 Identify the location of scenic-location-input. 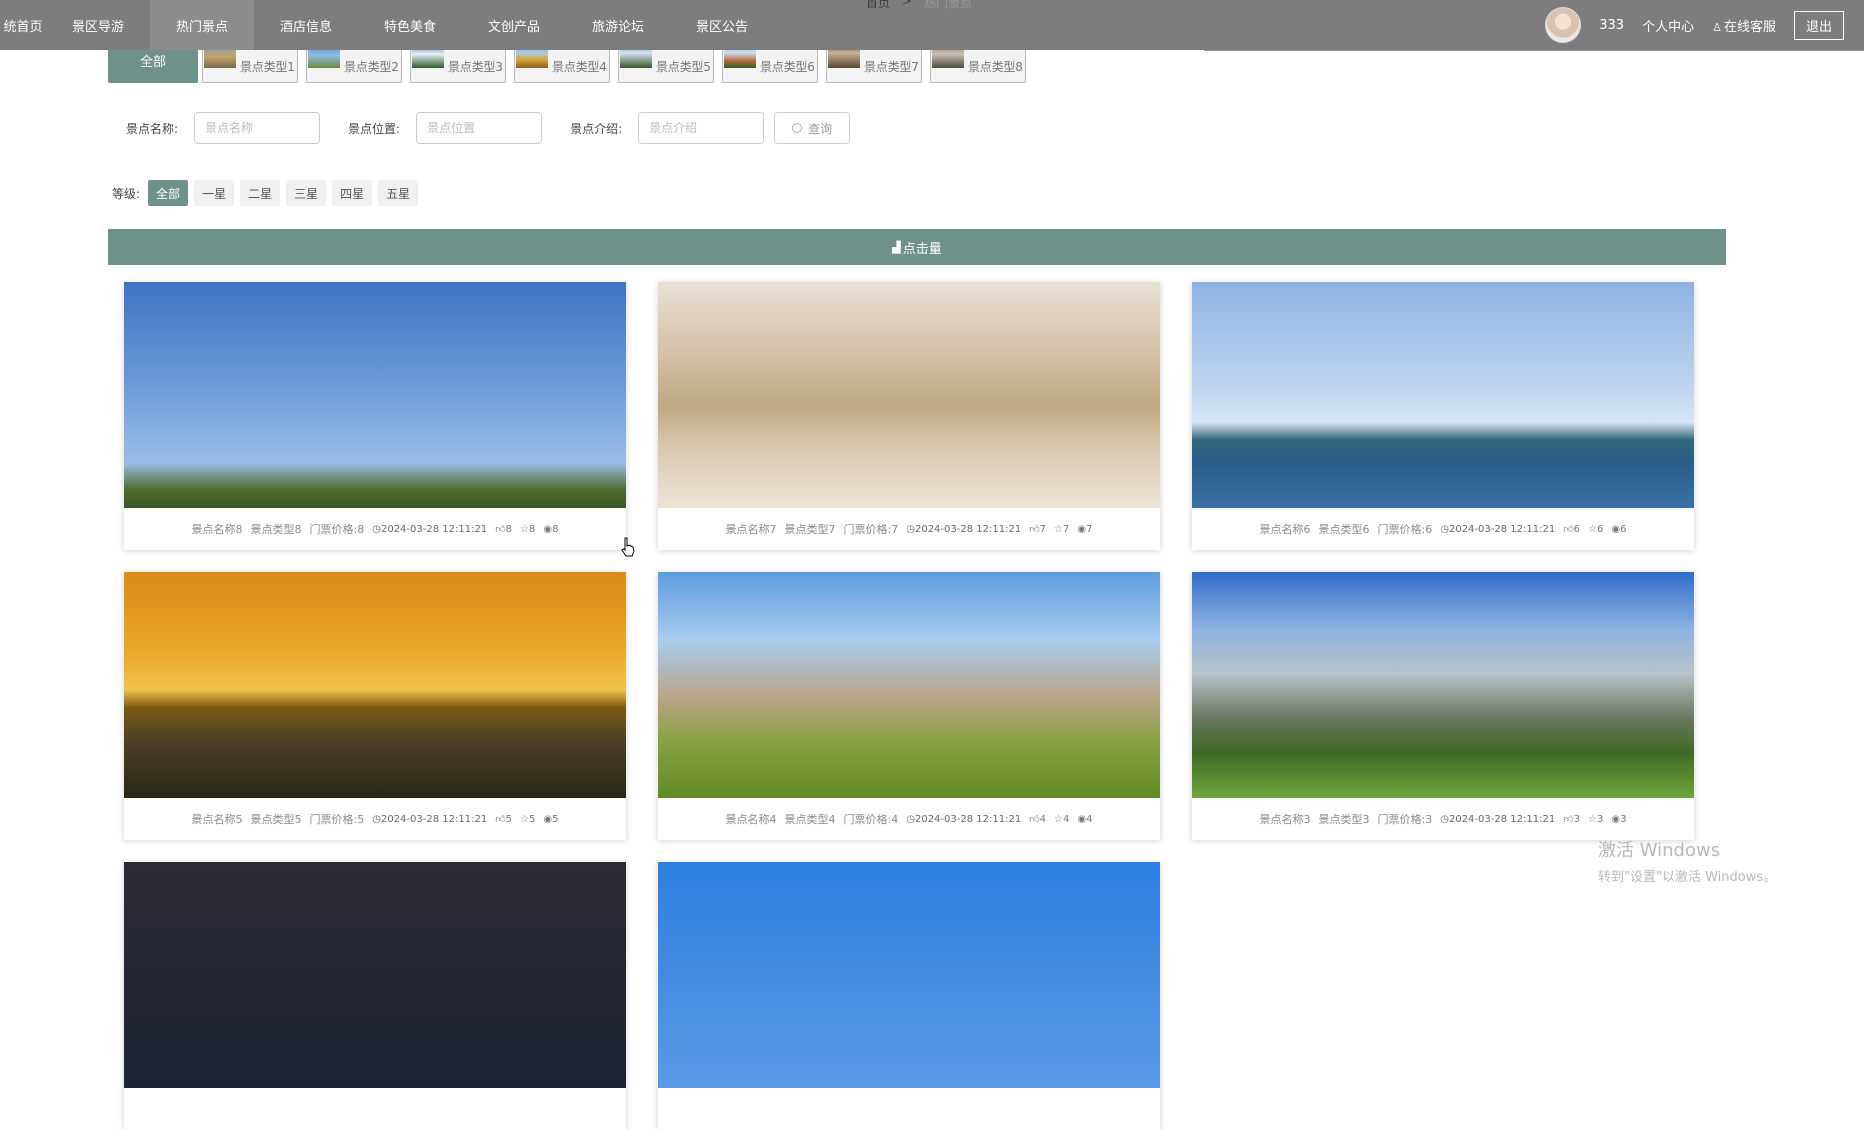
(479, 128).